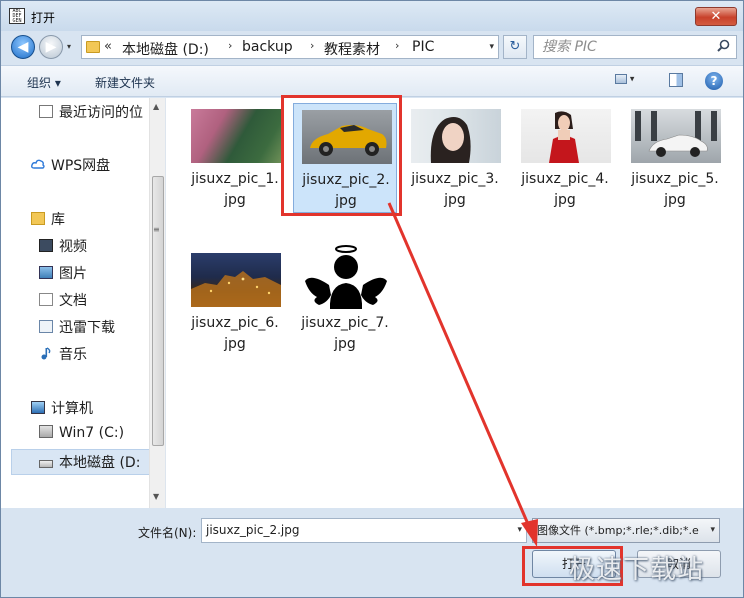  I want to click on search-icon, so click(723, 47).